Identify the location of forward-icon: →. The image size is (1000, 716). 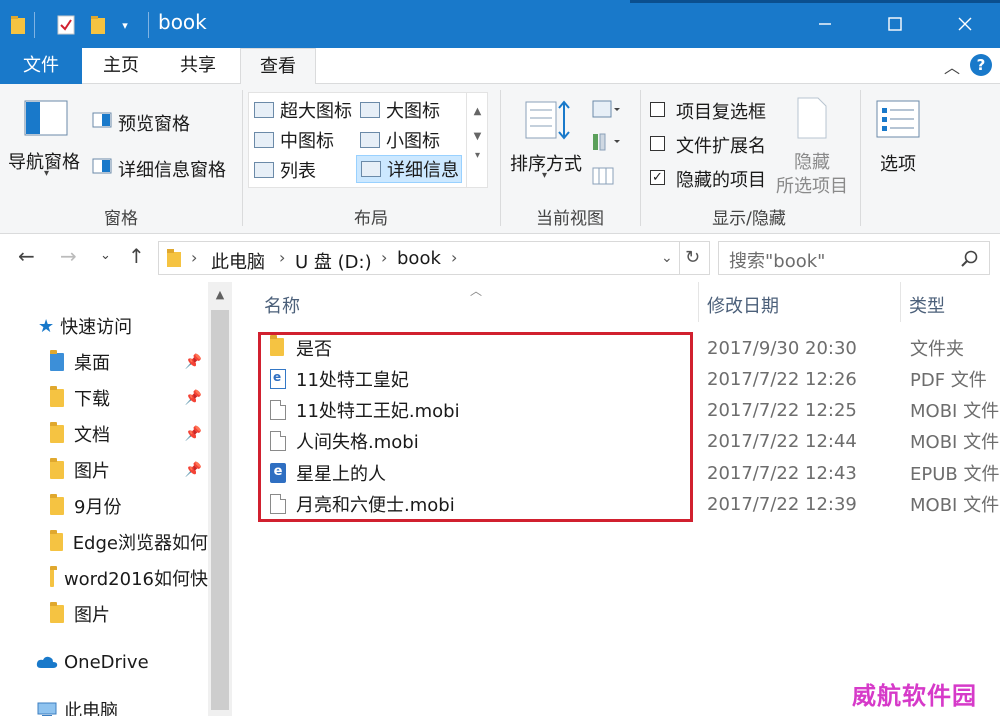
(68, 256).